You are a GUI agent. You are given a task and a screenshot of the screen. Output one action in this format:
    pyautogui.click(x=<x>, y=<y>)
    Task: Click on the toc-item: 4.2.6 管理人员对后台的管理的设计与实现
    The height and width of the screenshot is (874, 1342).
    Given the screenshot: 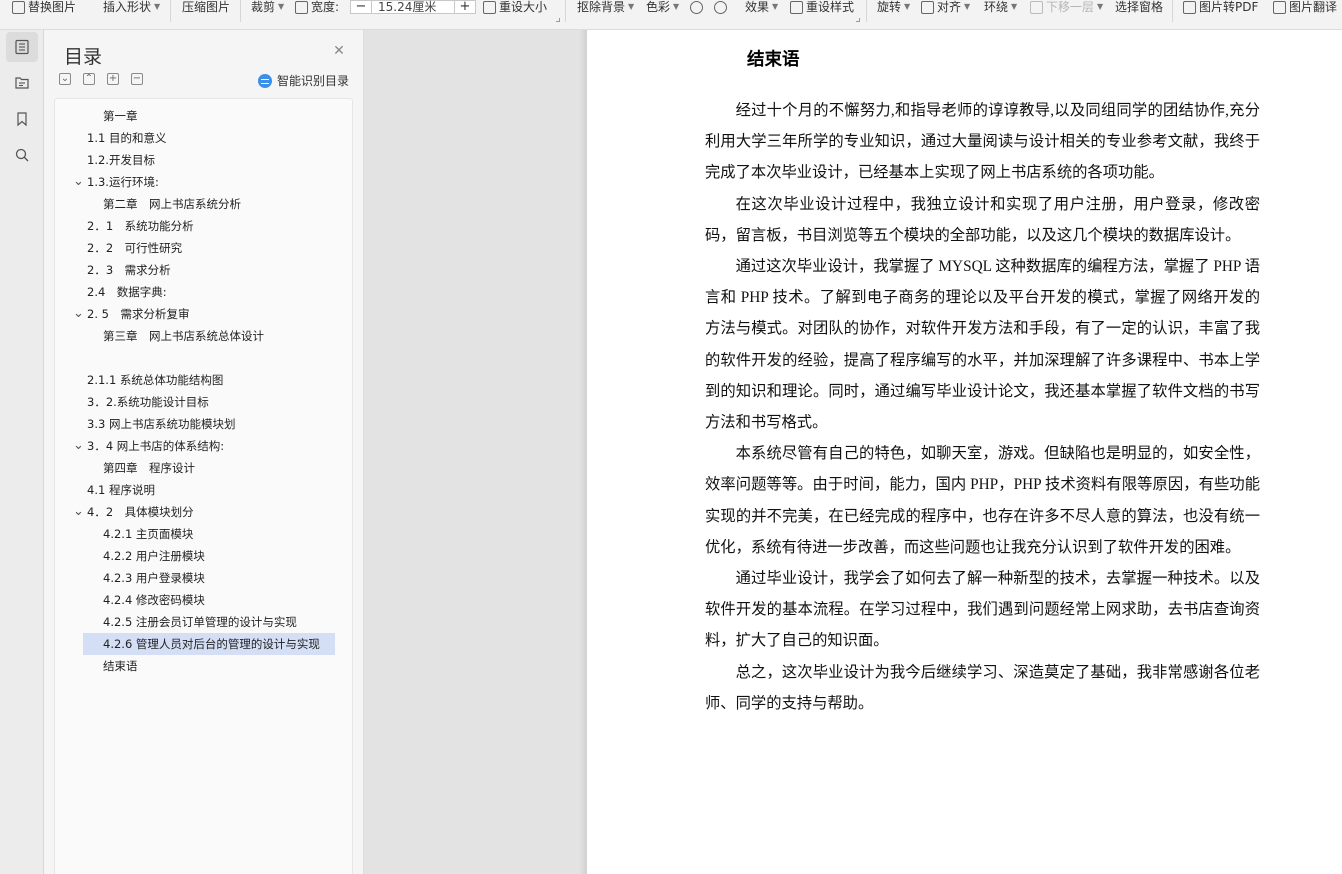 What is the action you would take?
    pyautogui.click(x=209, y=644)
    